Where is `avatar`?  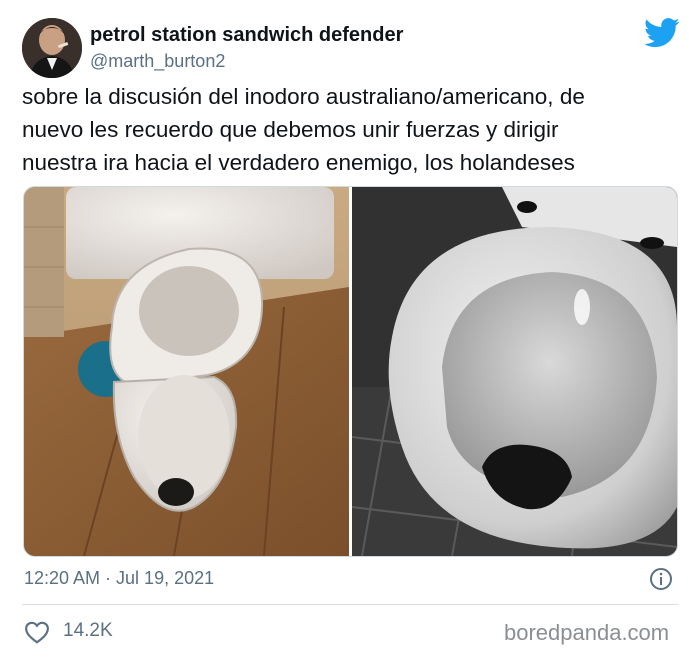 avatar is located at coordinates (52, 48).